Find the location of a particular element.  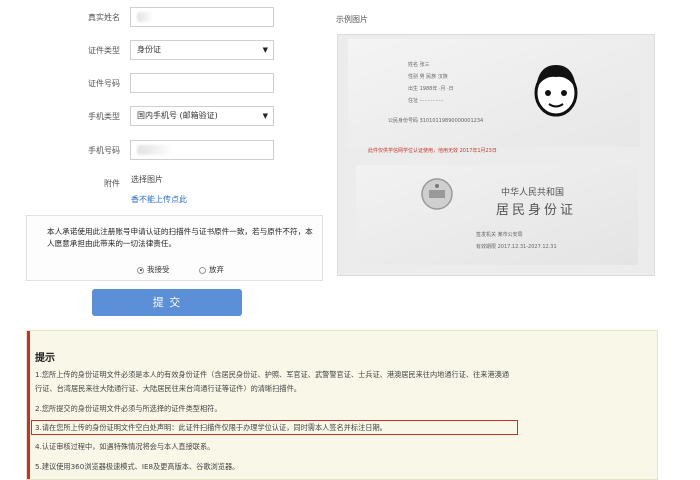

card-id-number: 公民身份号码 31010119890000001234 is located at coordinates (436, 121).